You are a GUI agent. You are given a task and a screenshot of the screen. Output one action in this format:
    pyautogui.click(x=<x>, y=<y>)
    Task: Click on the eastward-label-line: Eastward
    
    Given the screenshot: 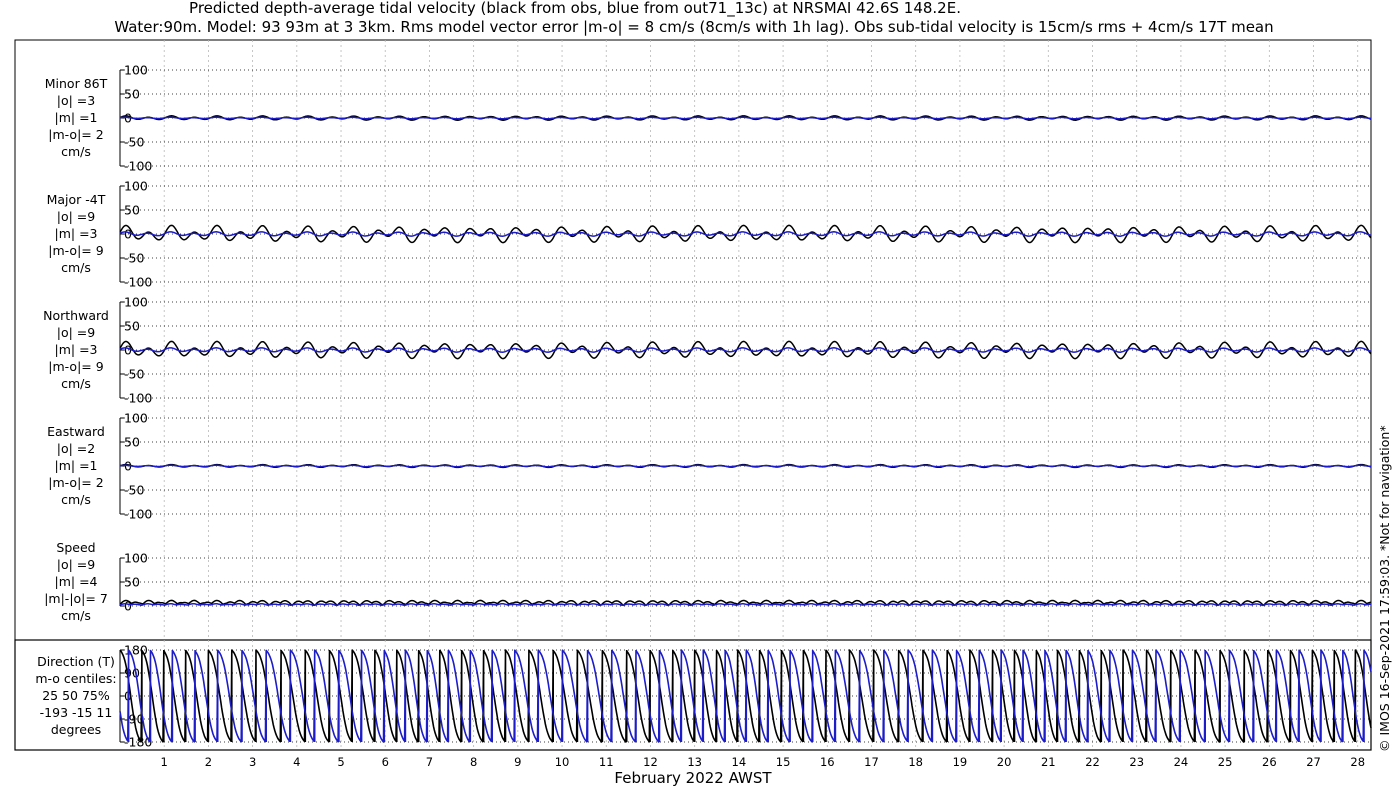 What is the action you would take?
    pyautogui.click(x=76, y=431)
    